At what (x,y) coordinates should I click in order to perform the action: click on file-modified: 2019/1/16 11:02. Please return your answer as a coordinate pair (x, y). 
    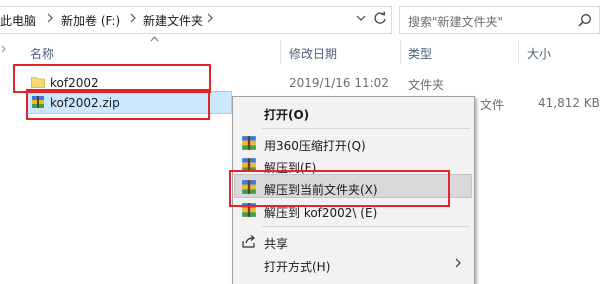
    Looking at the image, I should click on (339, 83).